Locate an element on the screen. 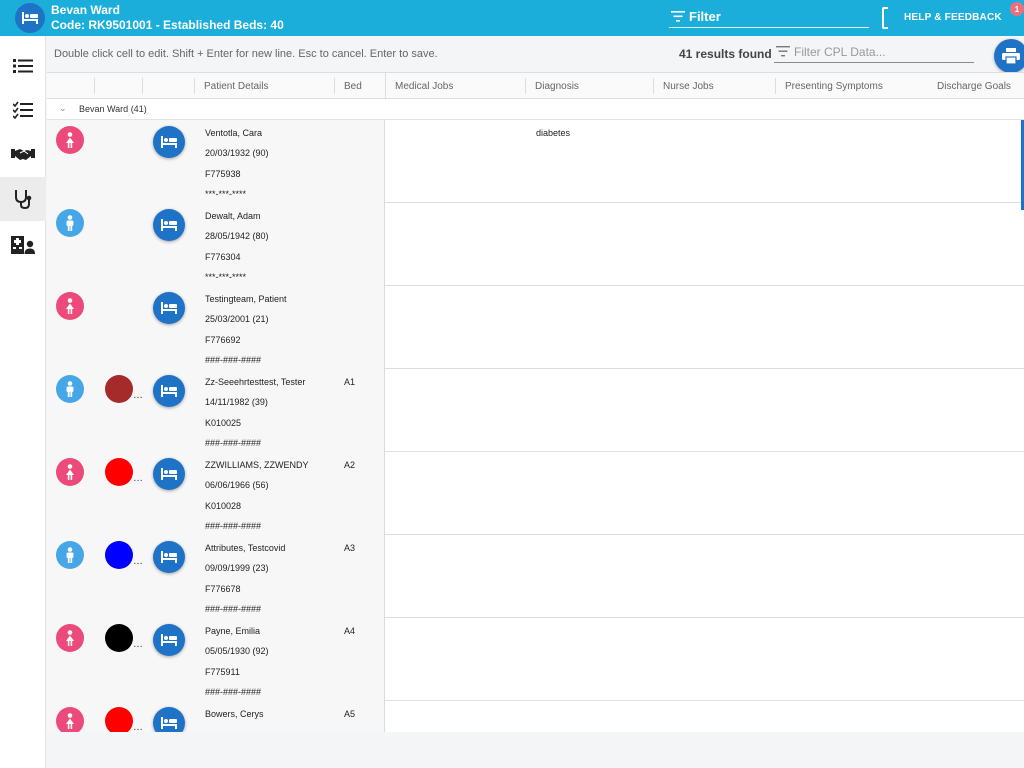 Image resolution: width=1024 pixels, height=768 pixels. patient-id: F775911 is located at coordinates (222, 672).